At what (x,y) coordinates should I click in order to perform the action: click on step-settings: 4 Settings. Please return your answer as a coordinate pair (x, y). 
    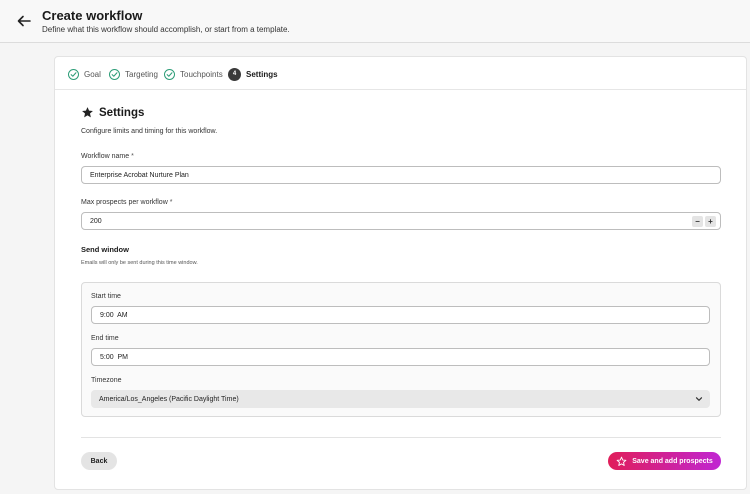
    Looking at the image, I should click on (253, 74).